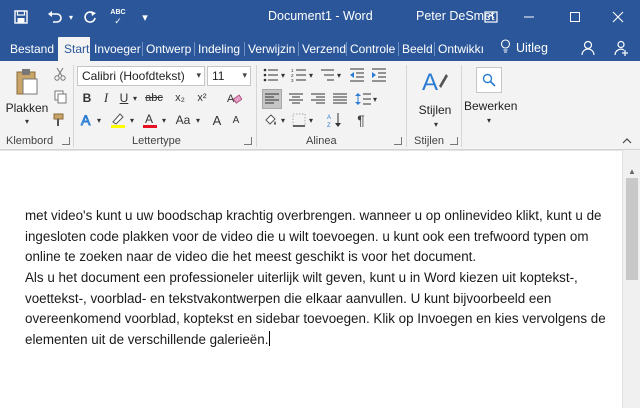 The width and height of the screenshot is (640, 408). I want to click on align-center-button, so click(296, 99).